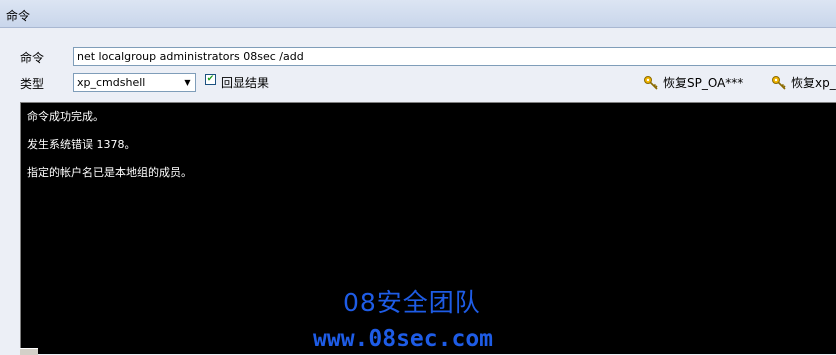 The image size is (836, 355). I want to click on console-line: 指定的帐户名已是本地组的成员。, so click(109, 172).